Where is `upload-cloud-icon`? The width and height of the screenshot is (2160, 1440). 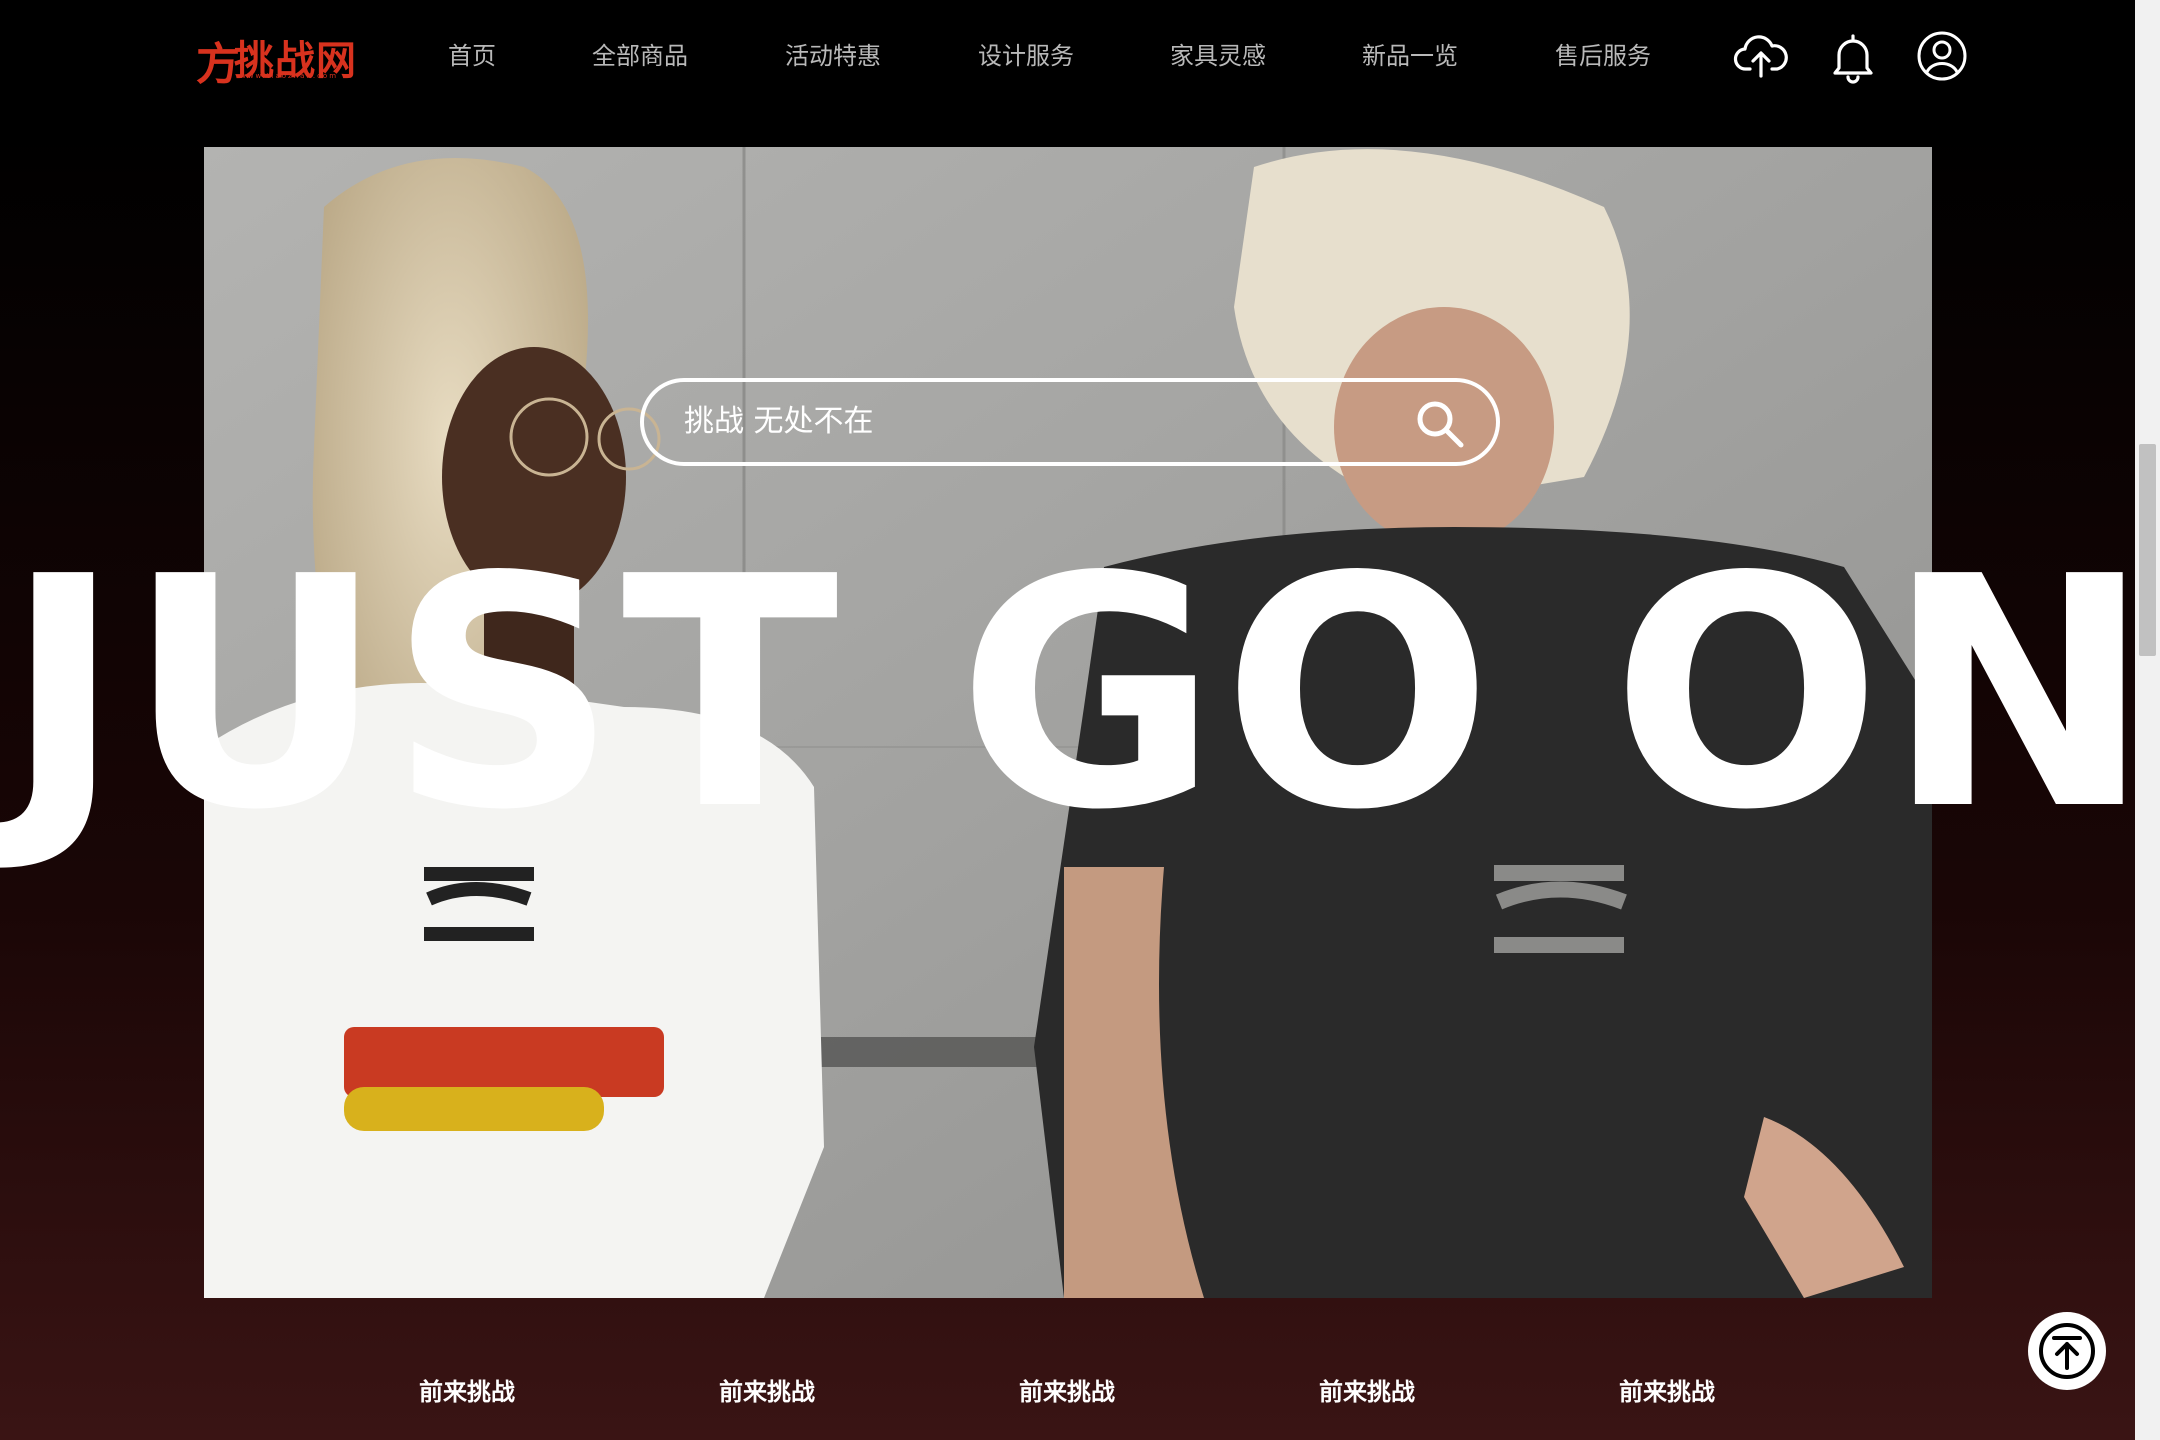 upload-cloud-icon is located at coordinates (1761, 56).